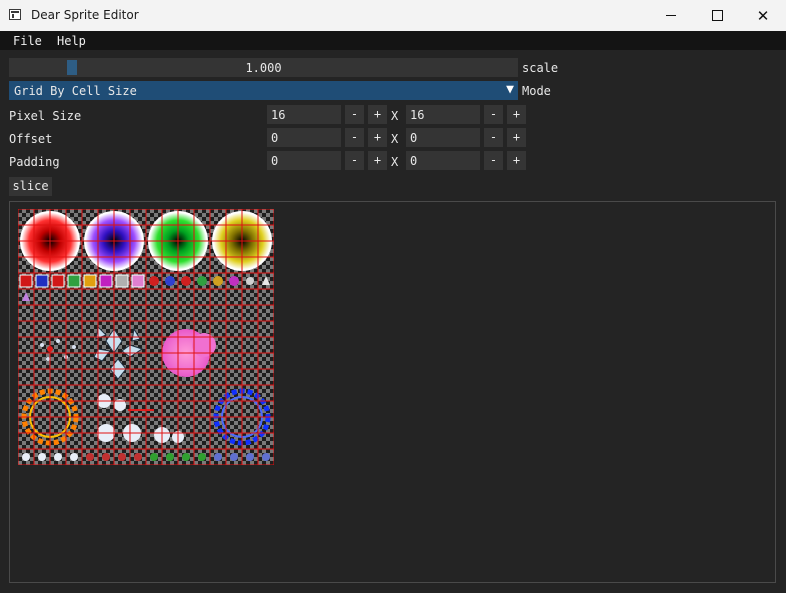 Image resolution: width=786 pixels, height=593 pixels. I want to click on offset-x-increment: +, so click(377, 137).